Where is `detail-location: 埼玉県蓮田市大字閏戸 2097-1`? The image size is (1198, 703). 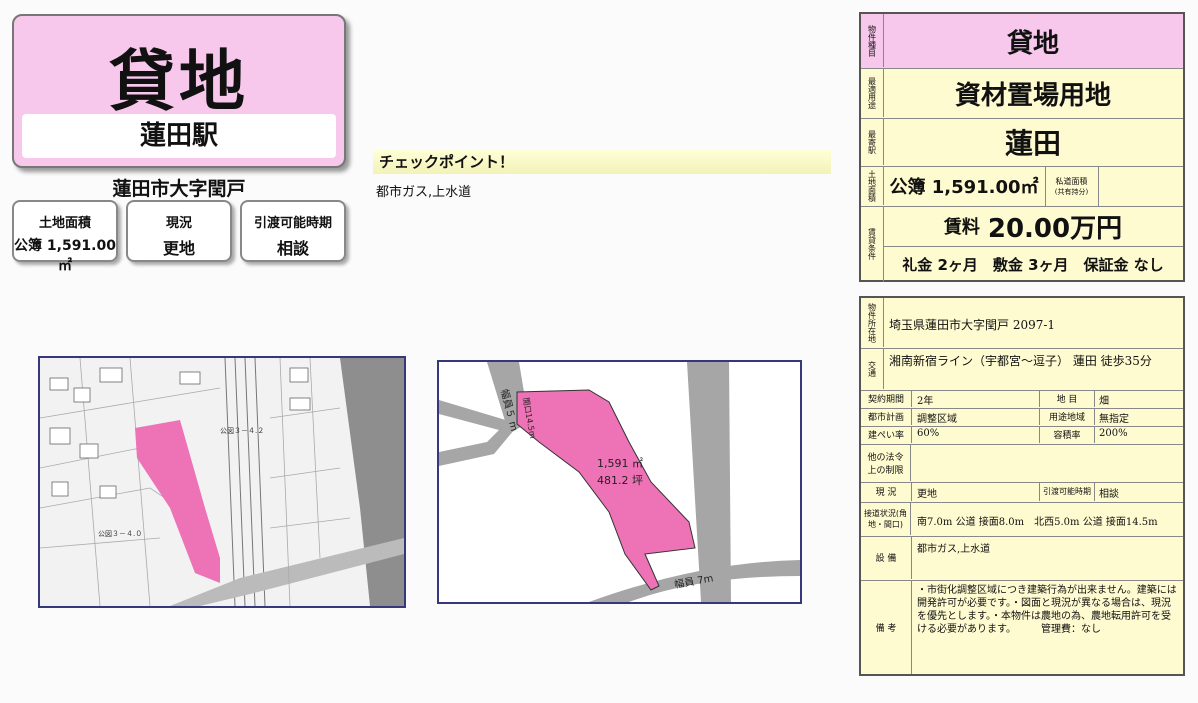
detail-location: 埼玉県蓮田市大字閏戸 2097-1 is located at coordinates (972, 325).